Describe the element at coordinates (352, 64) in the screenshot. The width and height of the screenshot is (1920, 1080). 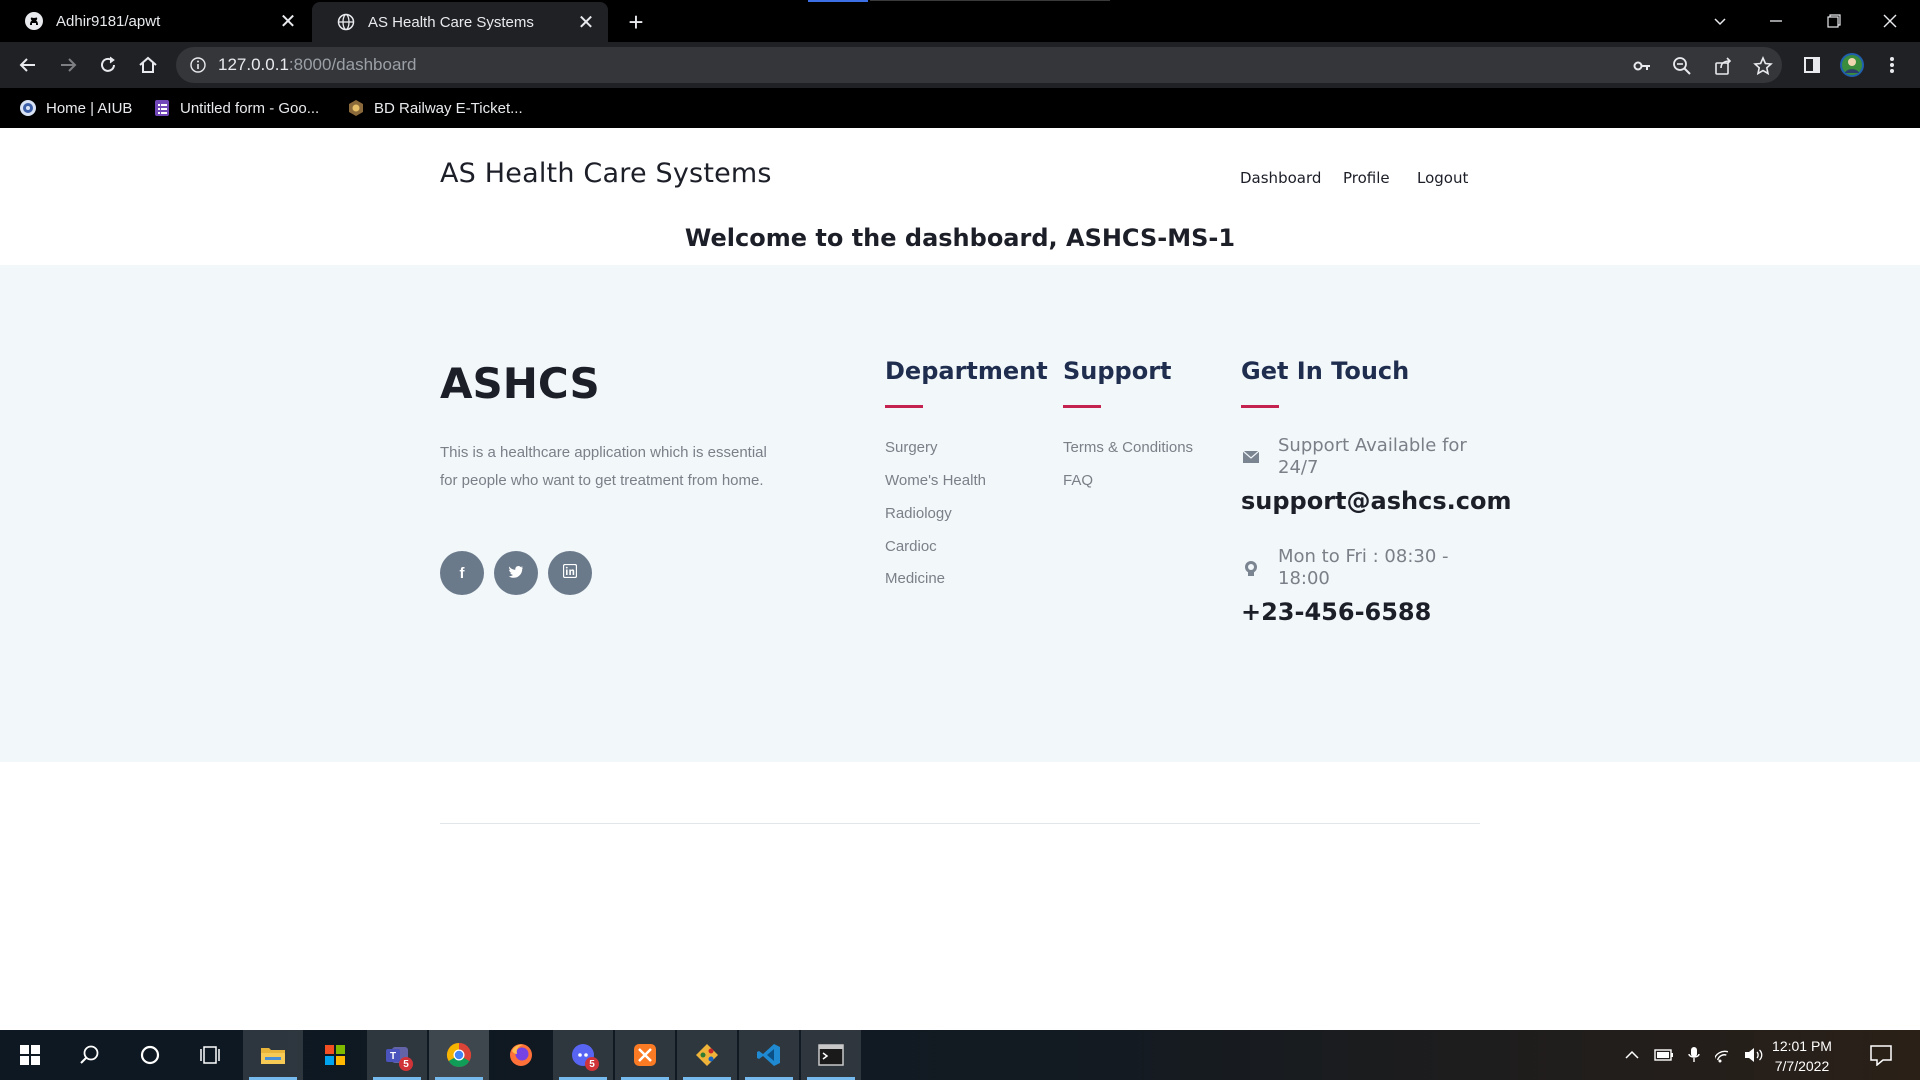
I see `url-path: :8000/dashboard` at that location.